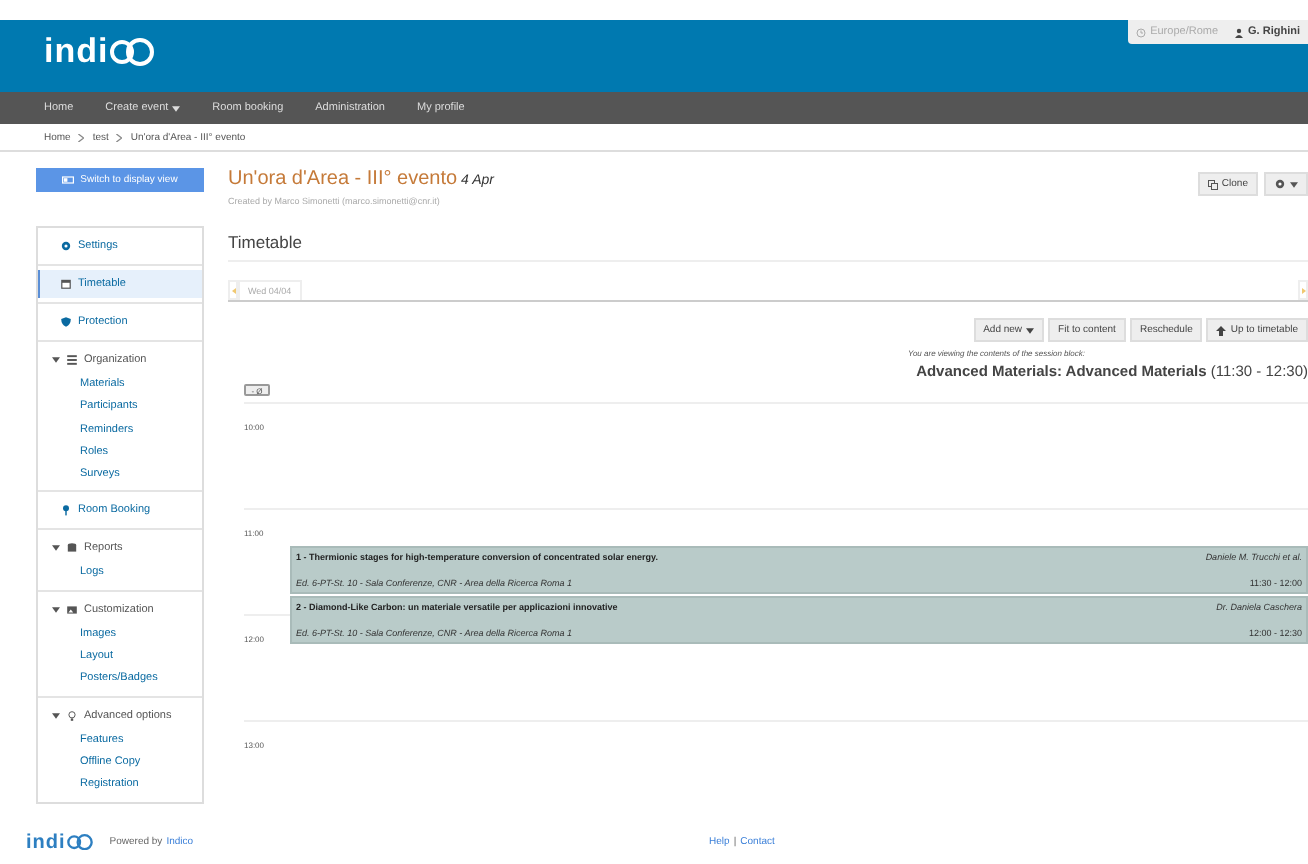  What do you see at coordinates (46, 842) in the screenshot?
I see `footer-logo-text: indi` at bounding box center [46, 842].